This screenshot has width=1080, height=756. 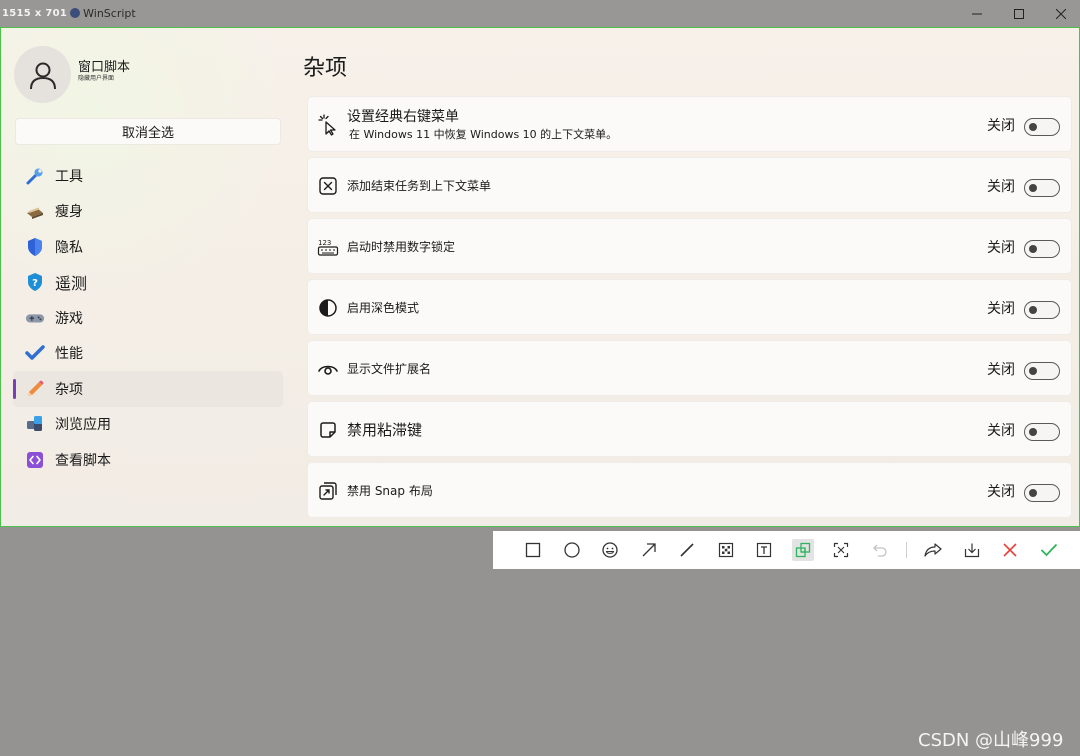 I want to click on close-box-icon, so click(x=328, y=186).